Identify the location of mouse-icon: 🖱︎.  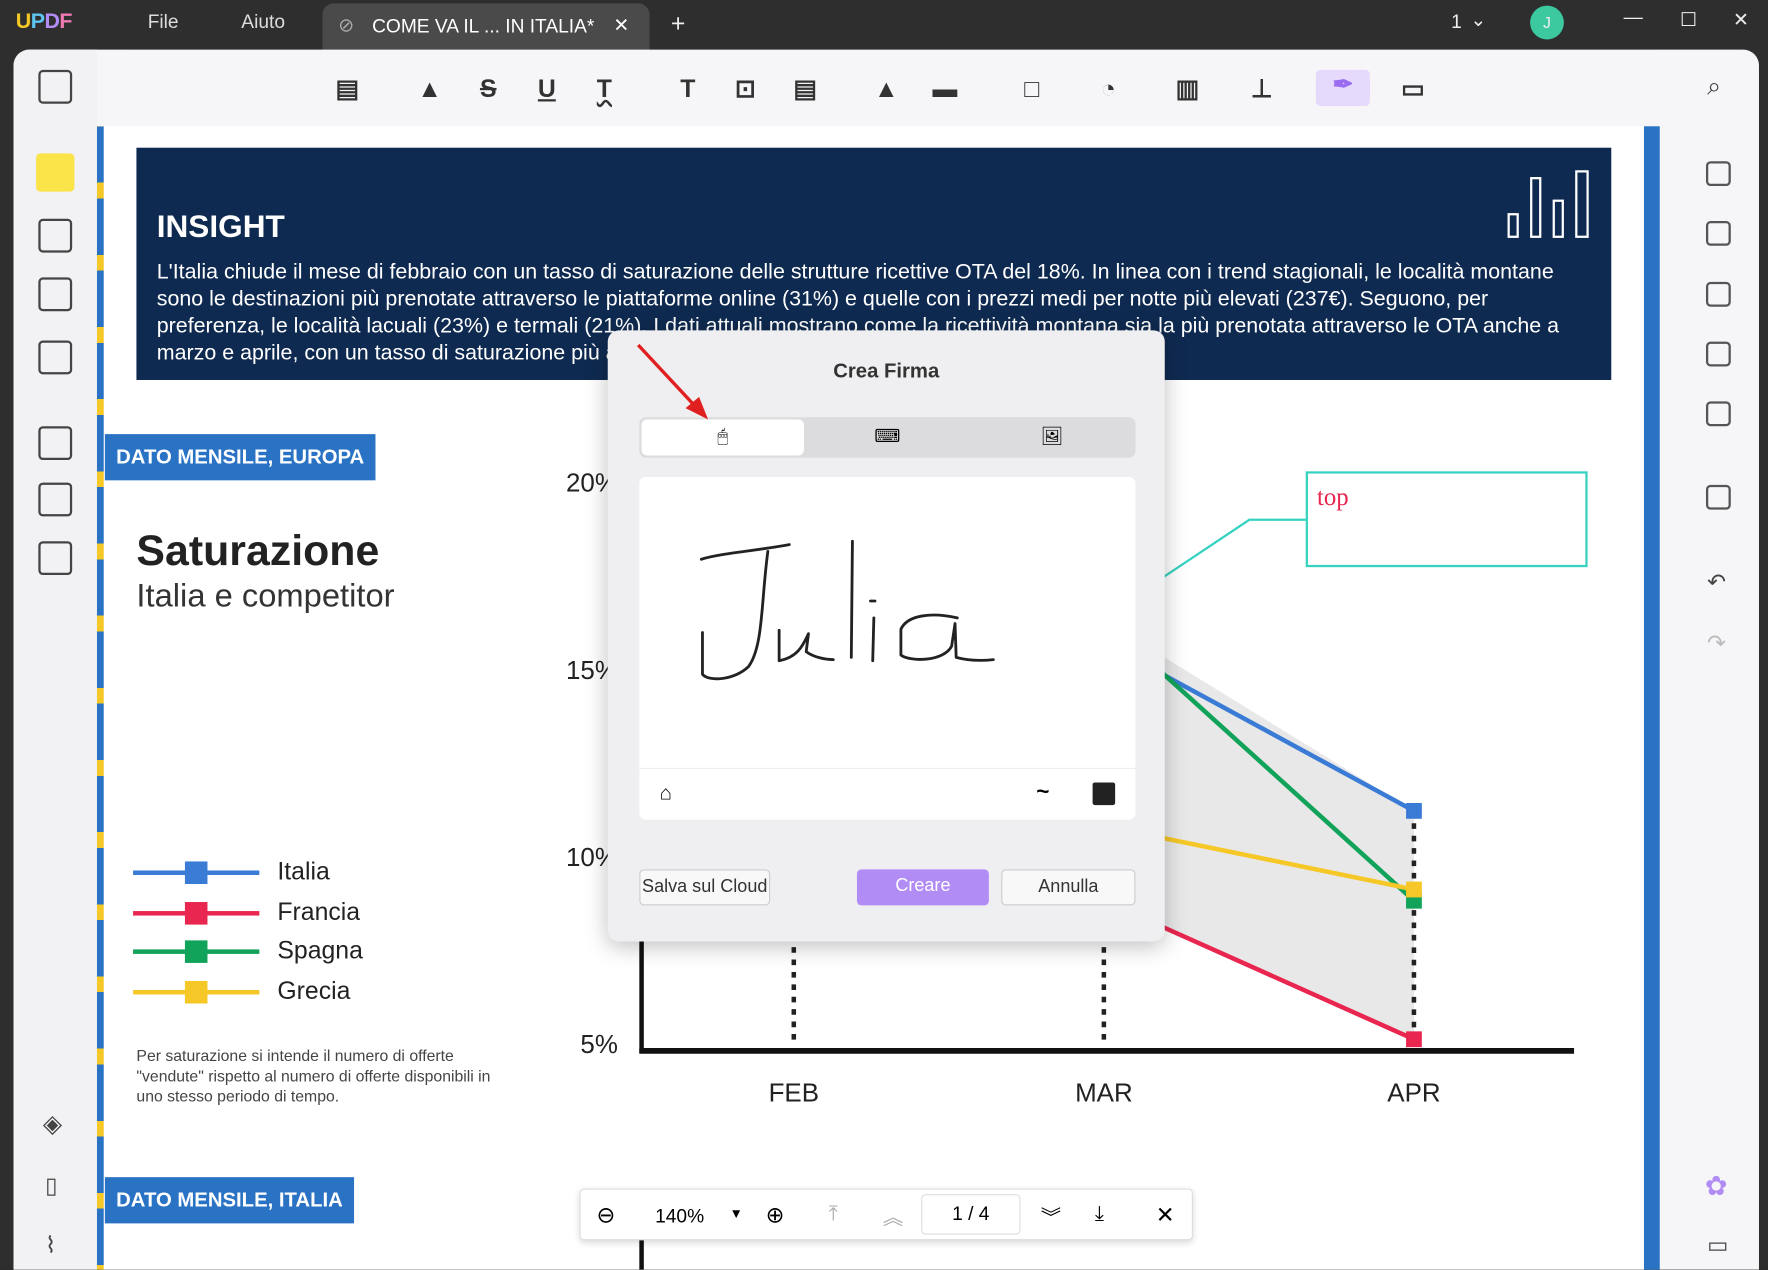
(723, 437).